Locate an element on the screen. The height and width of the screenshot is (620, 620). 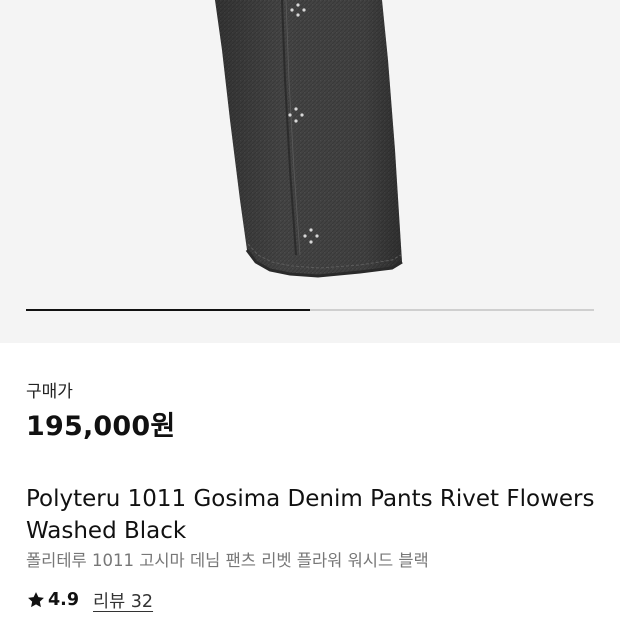
star-icon is located at coordinates (36, 600).